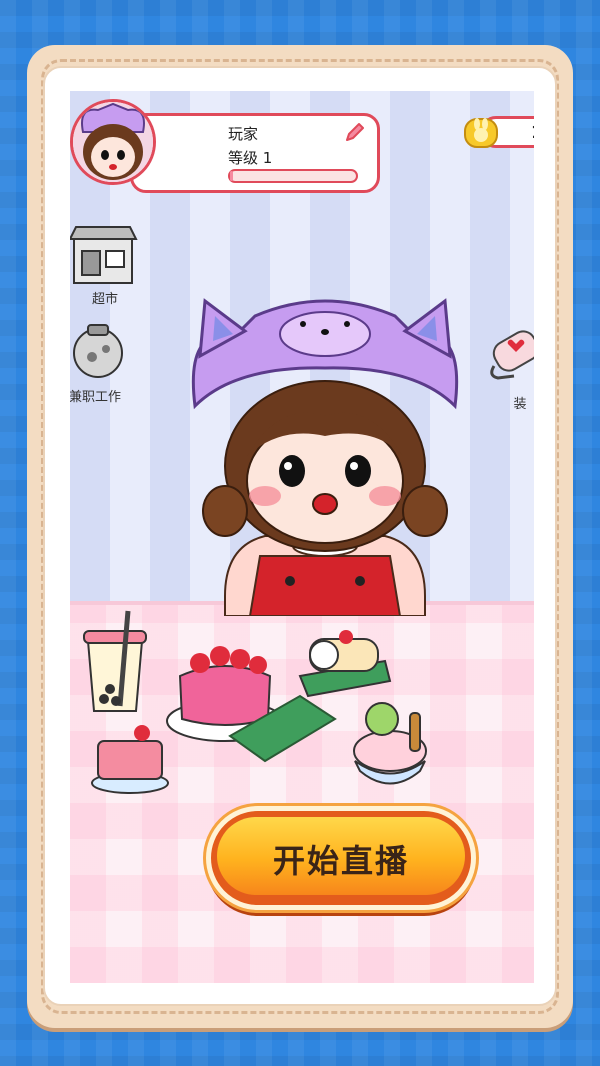 The height and width of the screenshot is (1066, 600). What do you see at coordinates (390, 743) in the screenshot?
I see `ice-cream-bowl-icon` at bounding box center [390, 743].